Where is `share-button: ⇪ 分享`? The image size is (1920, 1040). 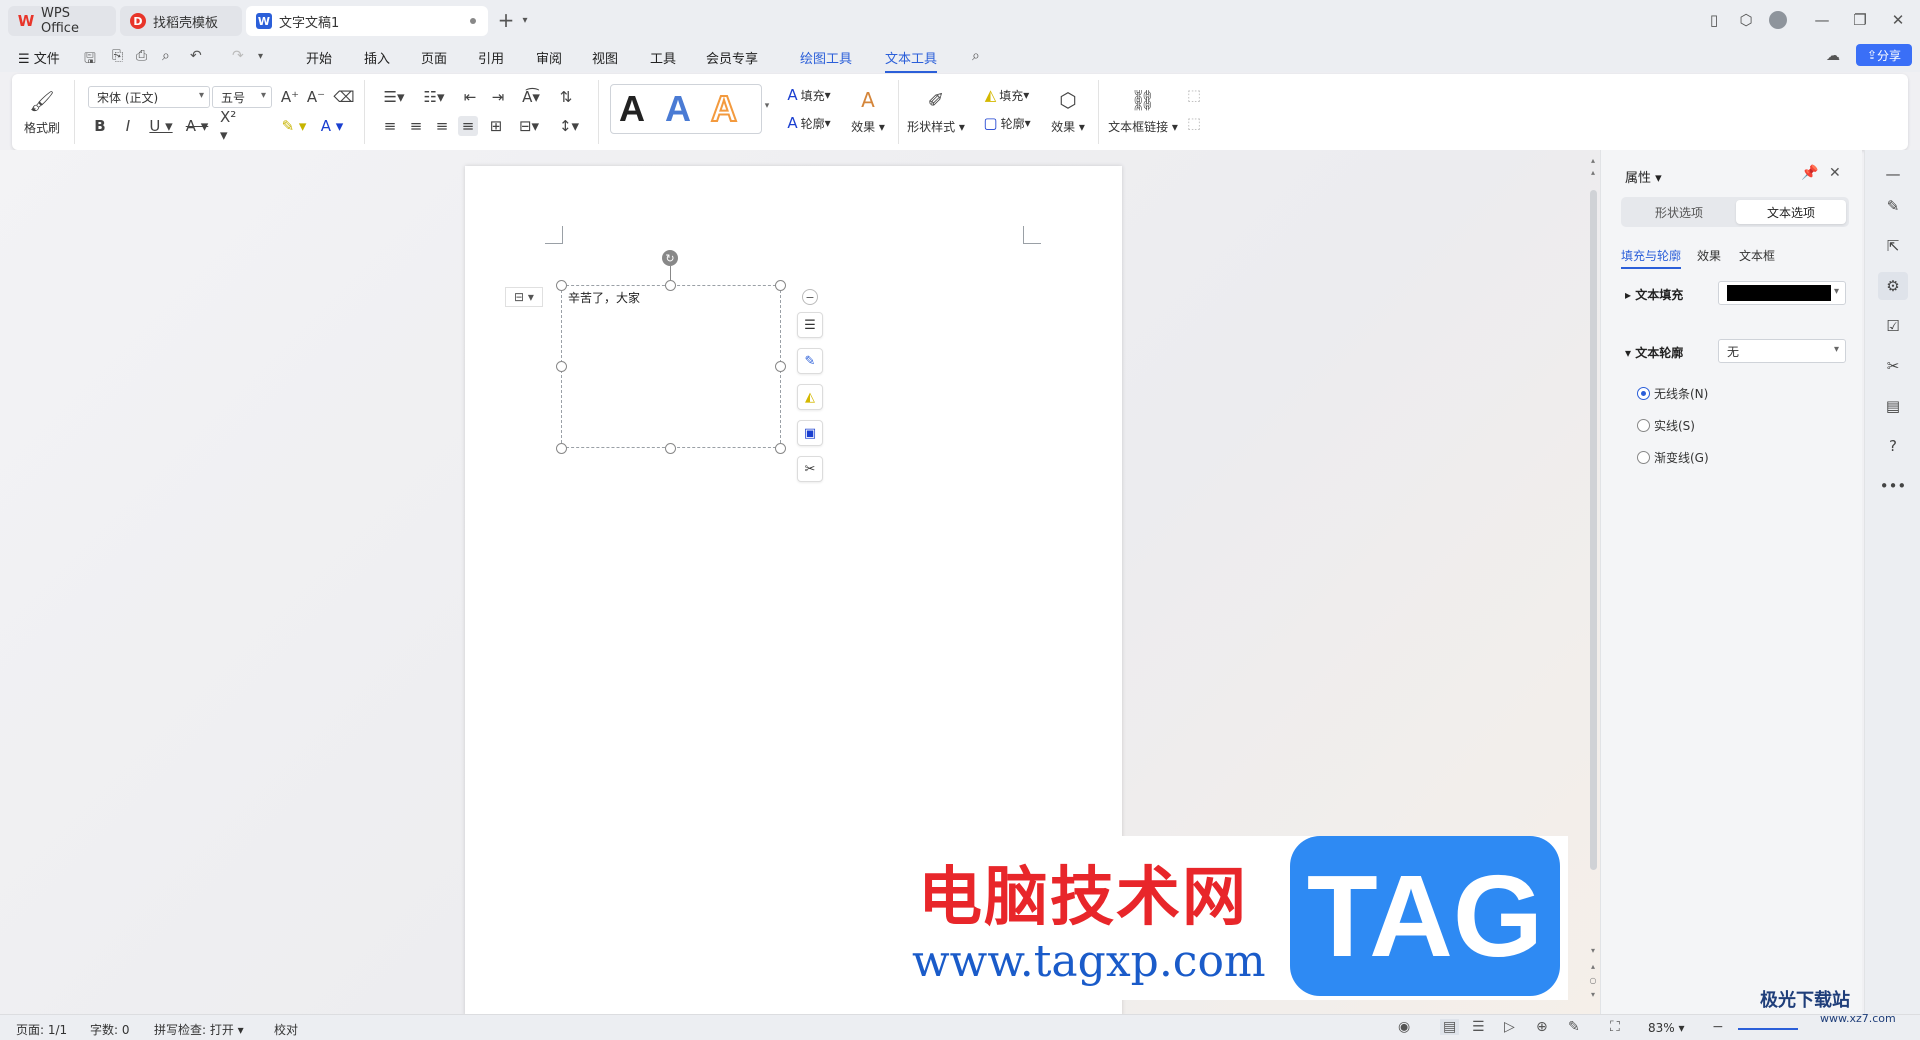 share-button: ⇪ 分享 is located at coordinates (1884, 55).